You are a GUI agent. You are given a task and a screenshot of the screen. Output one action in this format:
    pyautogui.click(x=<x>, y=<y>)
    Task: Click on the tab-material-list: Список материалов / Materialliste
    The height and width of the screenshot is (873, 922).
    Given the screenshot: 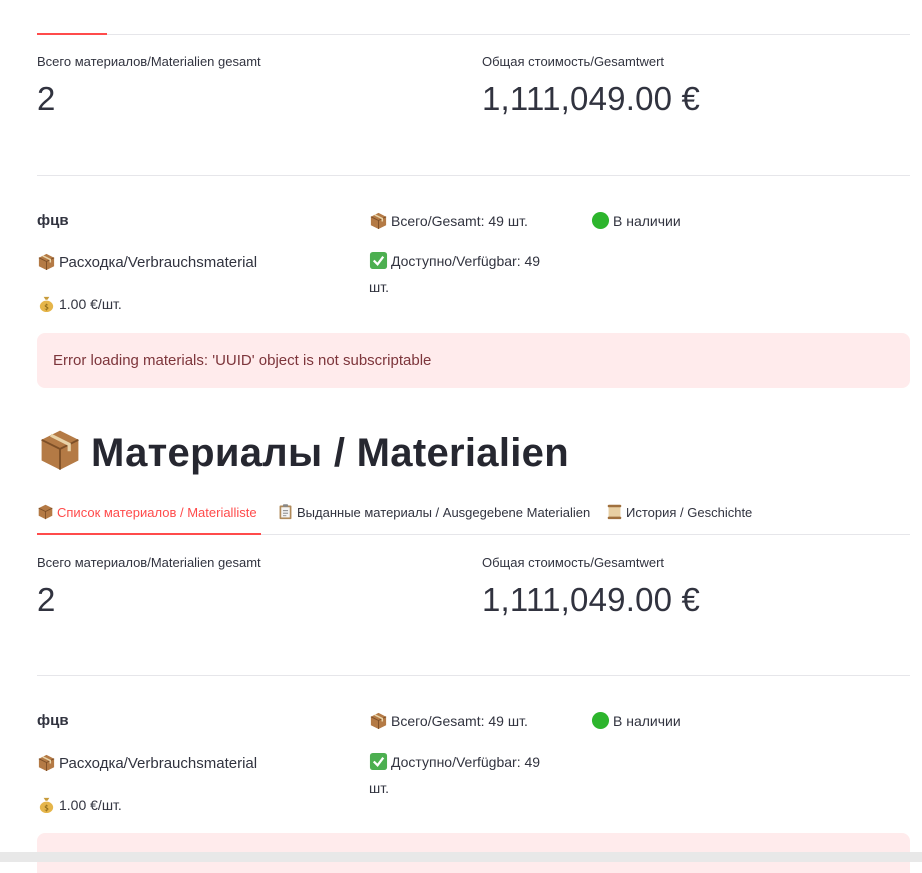 What is the action you would take?
    pyautogui.click(x=147, y=511)
    